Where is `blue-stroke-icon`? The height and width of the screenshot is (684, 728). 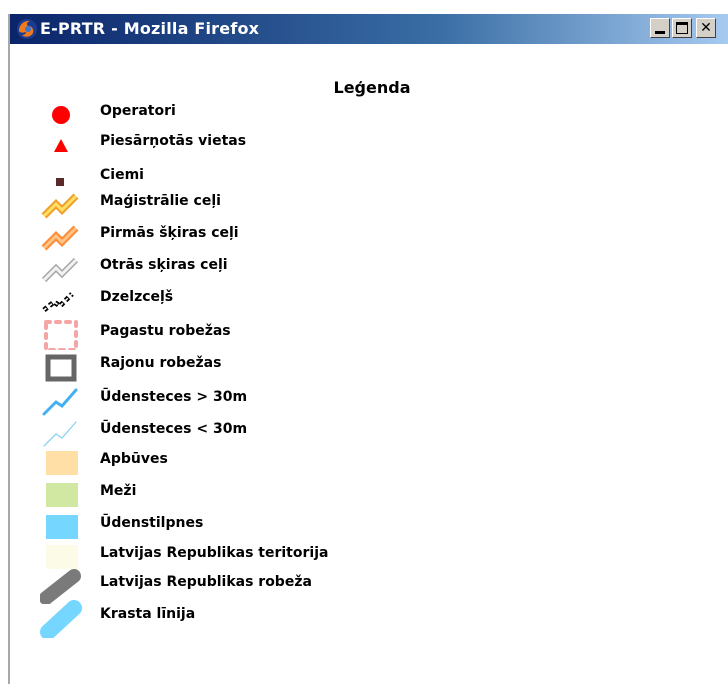 blue-stroke-icon is located at coordinates (61, 619).